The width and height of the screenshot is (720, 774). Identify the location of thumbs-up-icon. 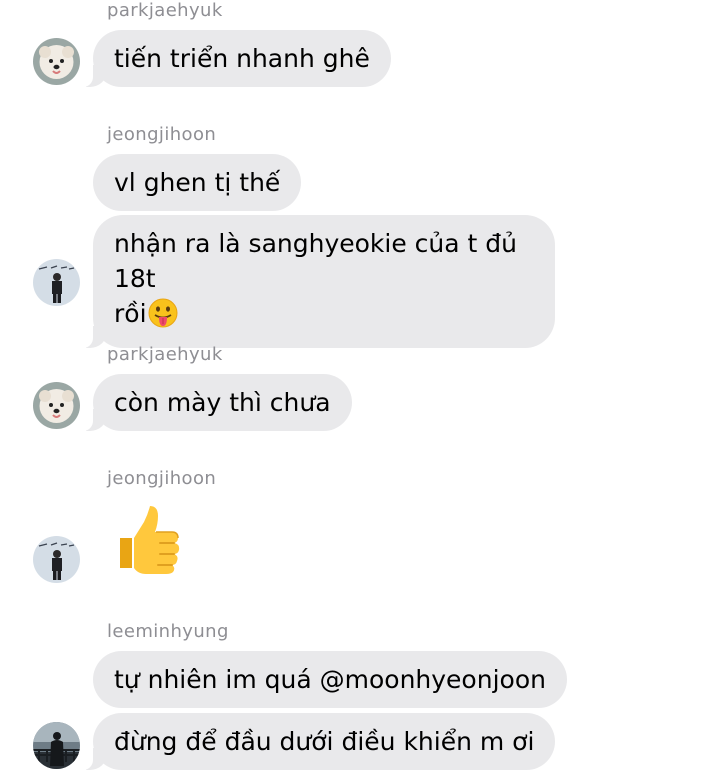
(147, 539).